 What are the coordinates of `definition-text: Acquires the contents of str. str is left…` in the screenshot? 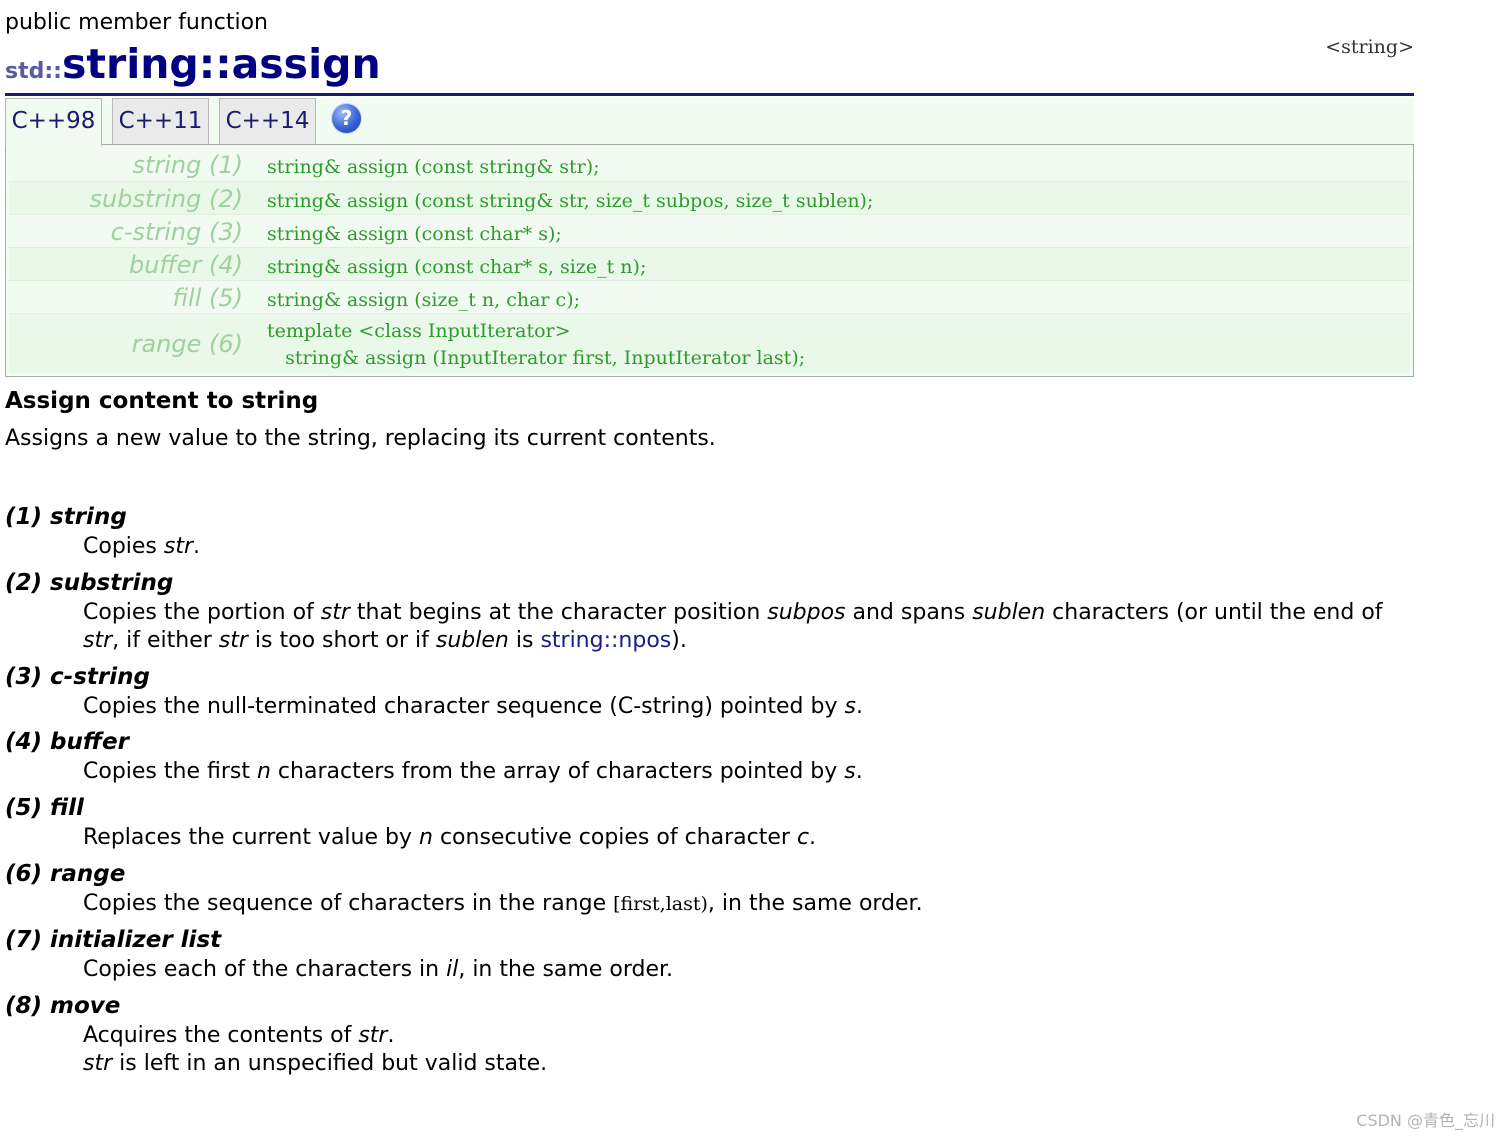 It's located at (315, 1049).